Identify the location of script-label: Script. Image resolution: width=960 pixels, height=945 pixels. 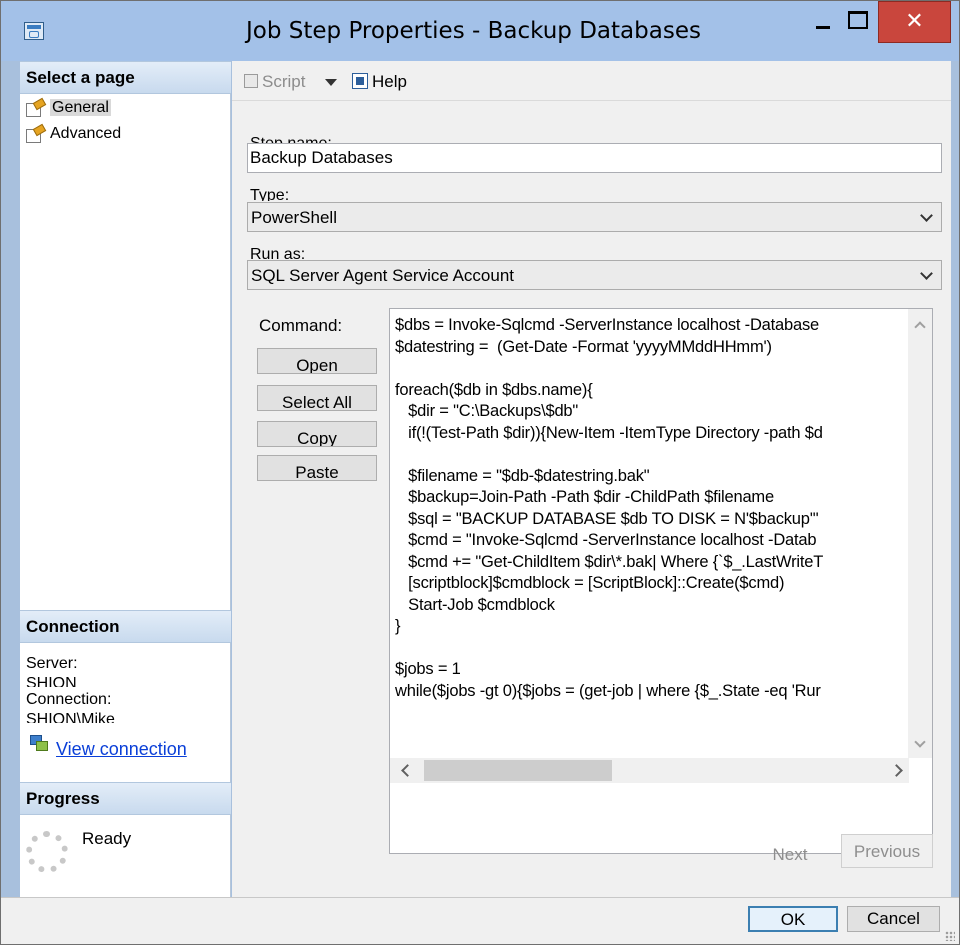
(284, 81).